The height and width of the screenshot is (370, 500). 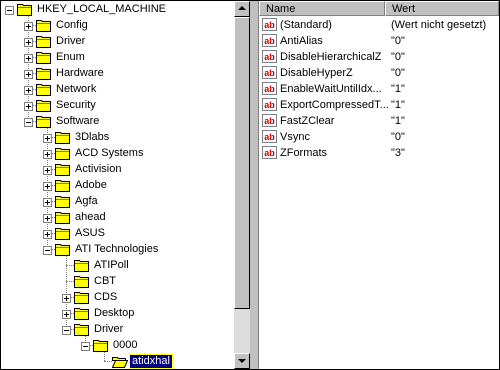 I want to click on tree-item: Activision, so click(x=117, y=170).